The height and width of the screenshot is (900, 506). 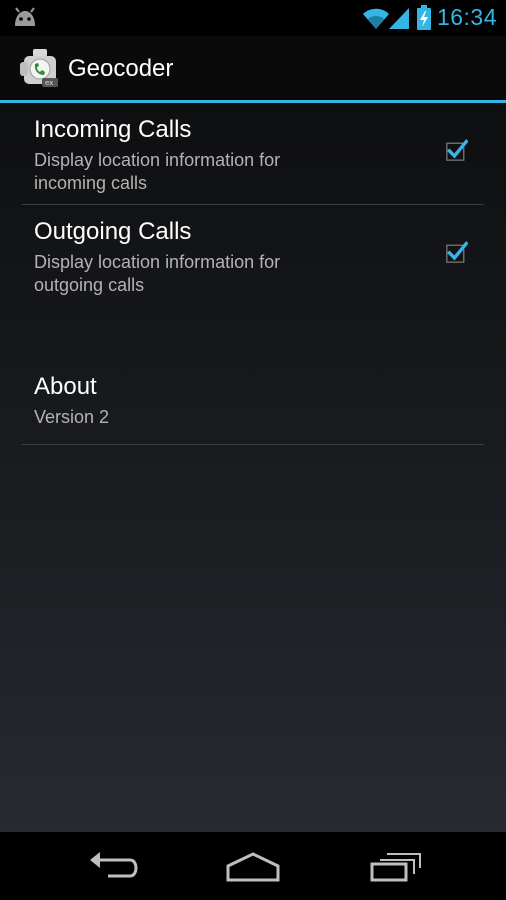 What do you see at coordinates (253, 444) in the screenshot?
I see `list-divider` at bounding box center [253, 444].